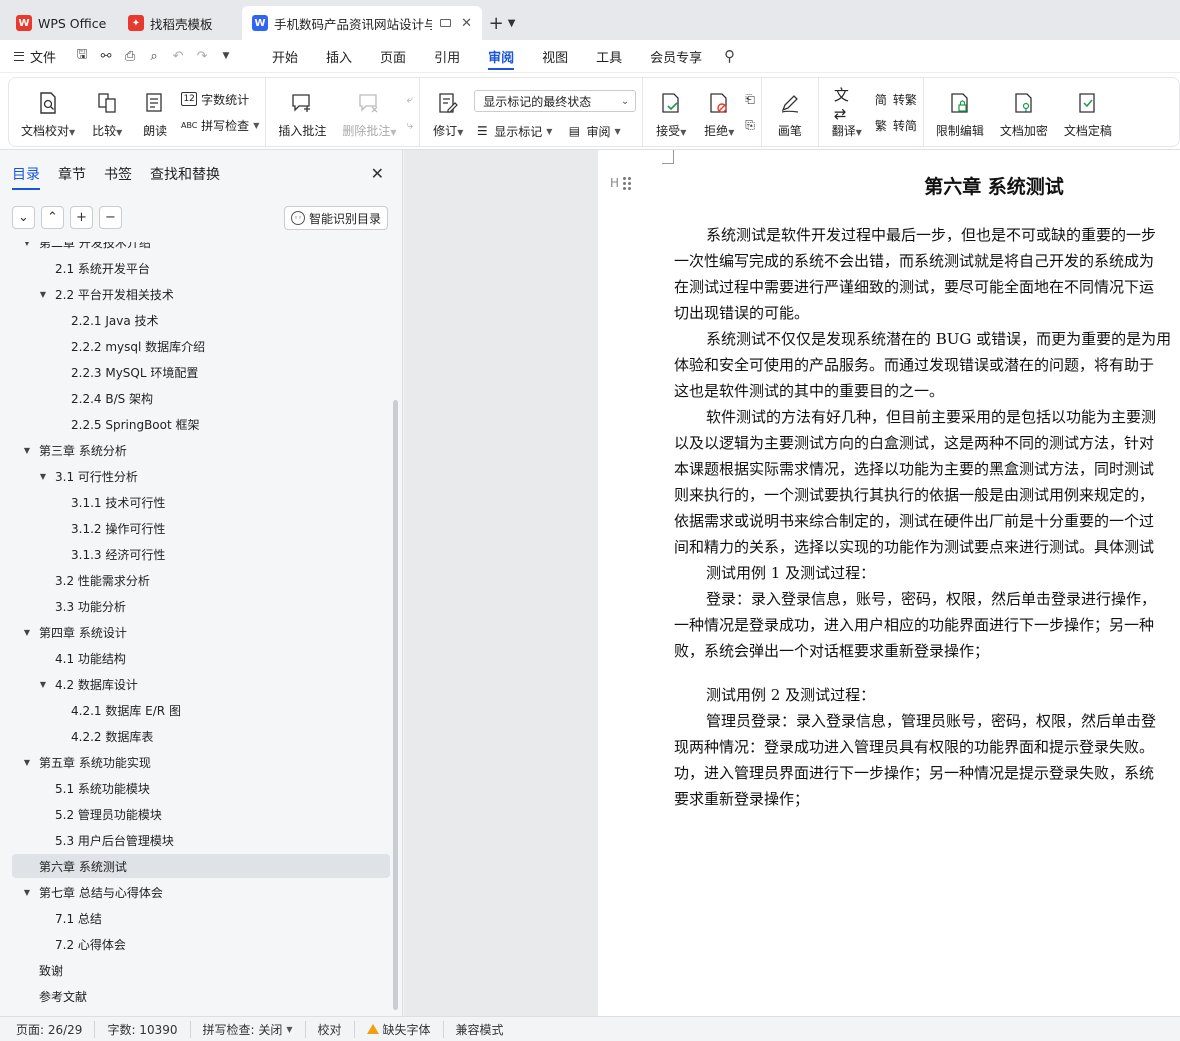 Image resolution: width=1180 pixels, height=1041 pixels. What do you see at coordinates (26, 177) in the screenshot?
I see `nav-tab-toc: 目录` at bounding box center [26, 177].